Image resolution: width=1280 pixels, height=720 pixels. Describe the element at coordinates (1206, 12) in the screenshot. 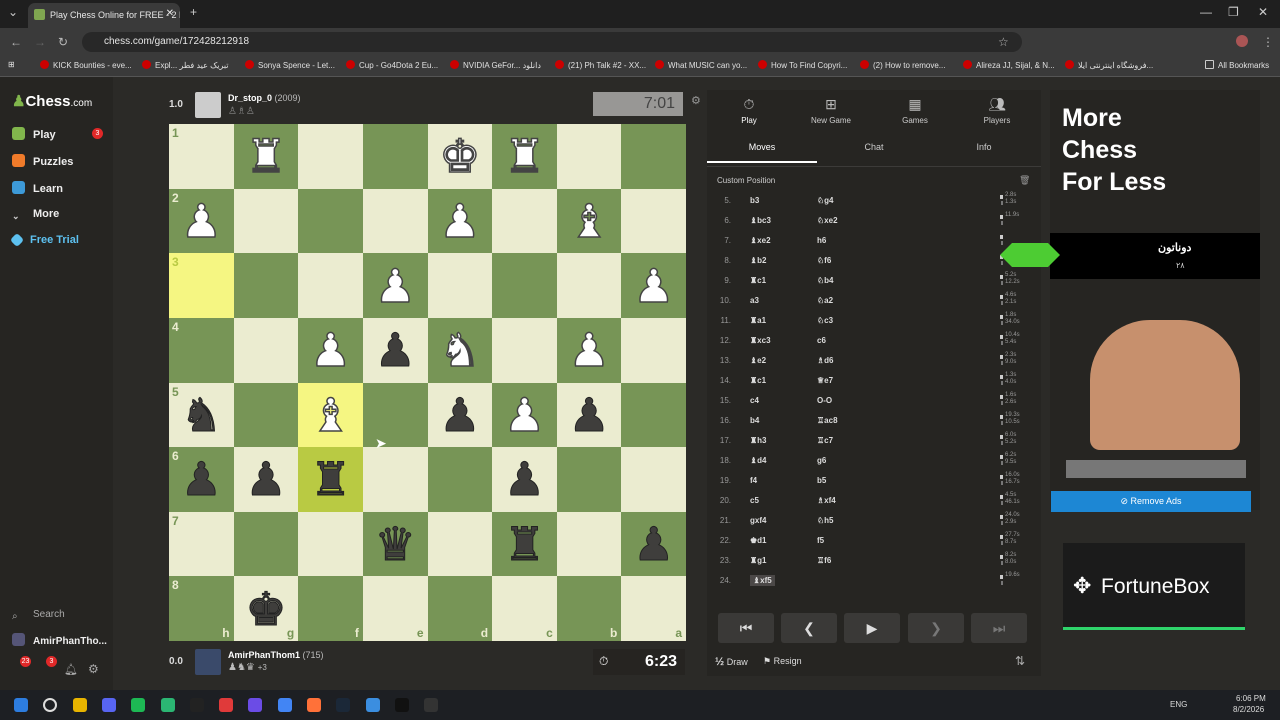

I see `minimize-icon: —` at that location.